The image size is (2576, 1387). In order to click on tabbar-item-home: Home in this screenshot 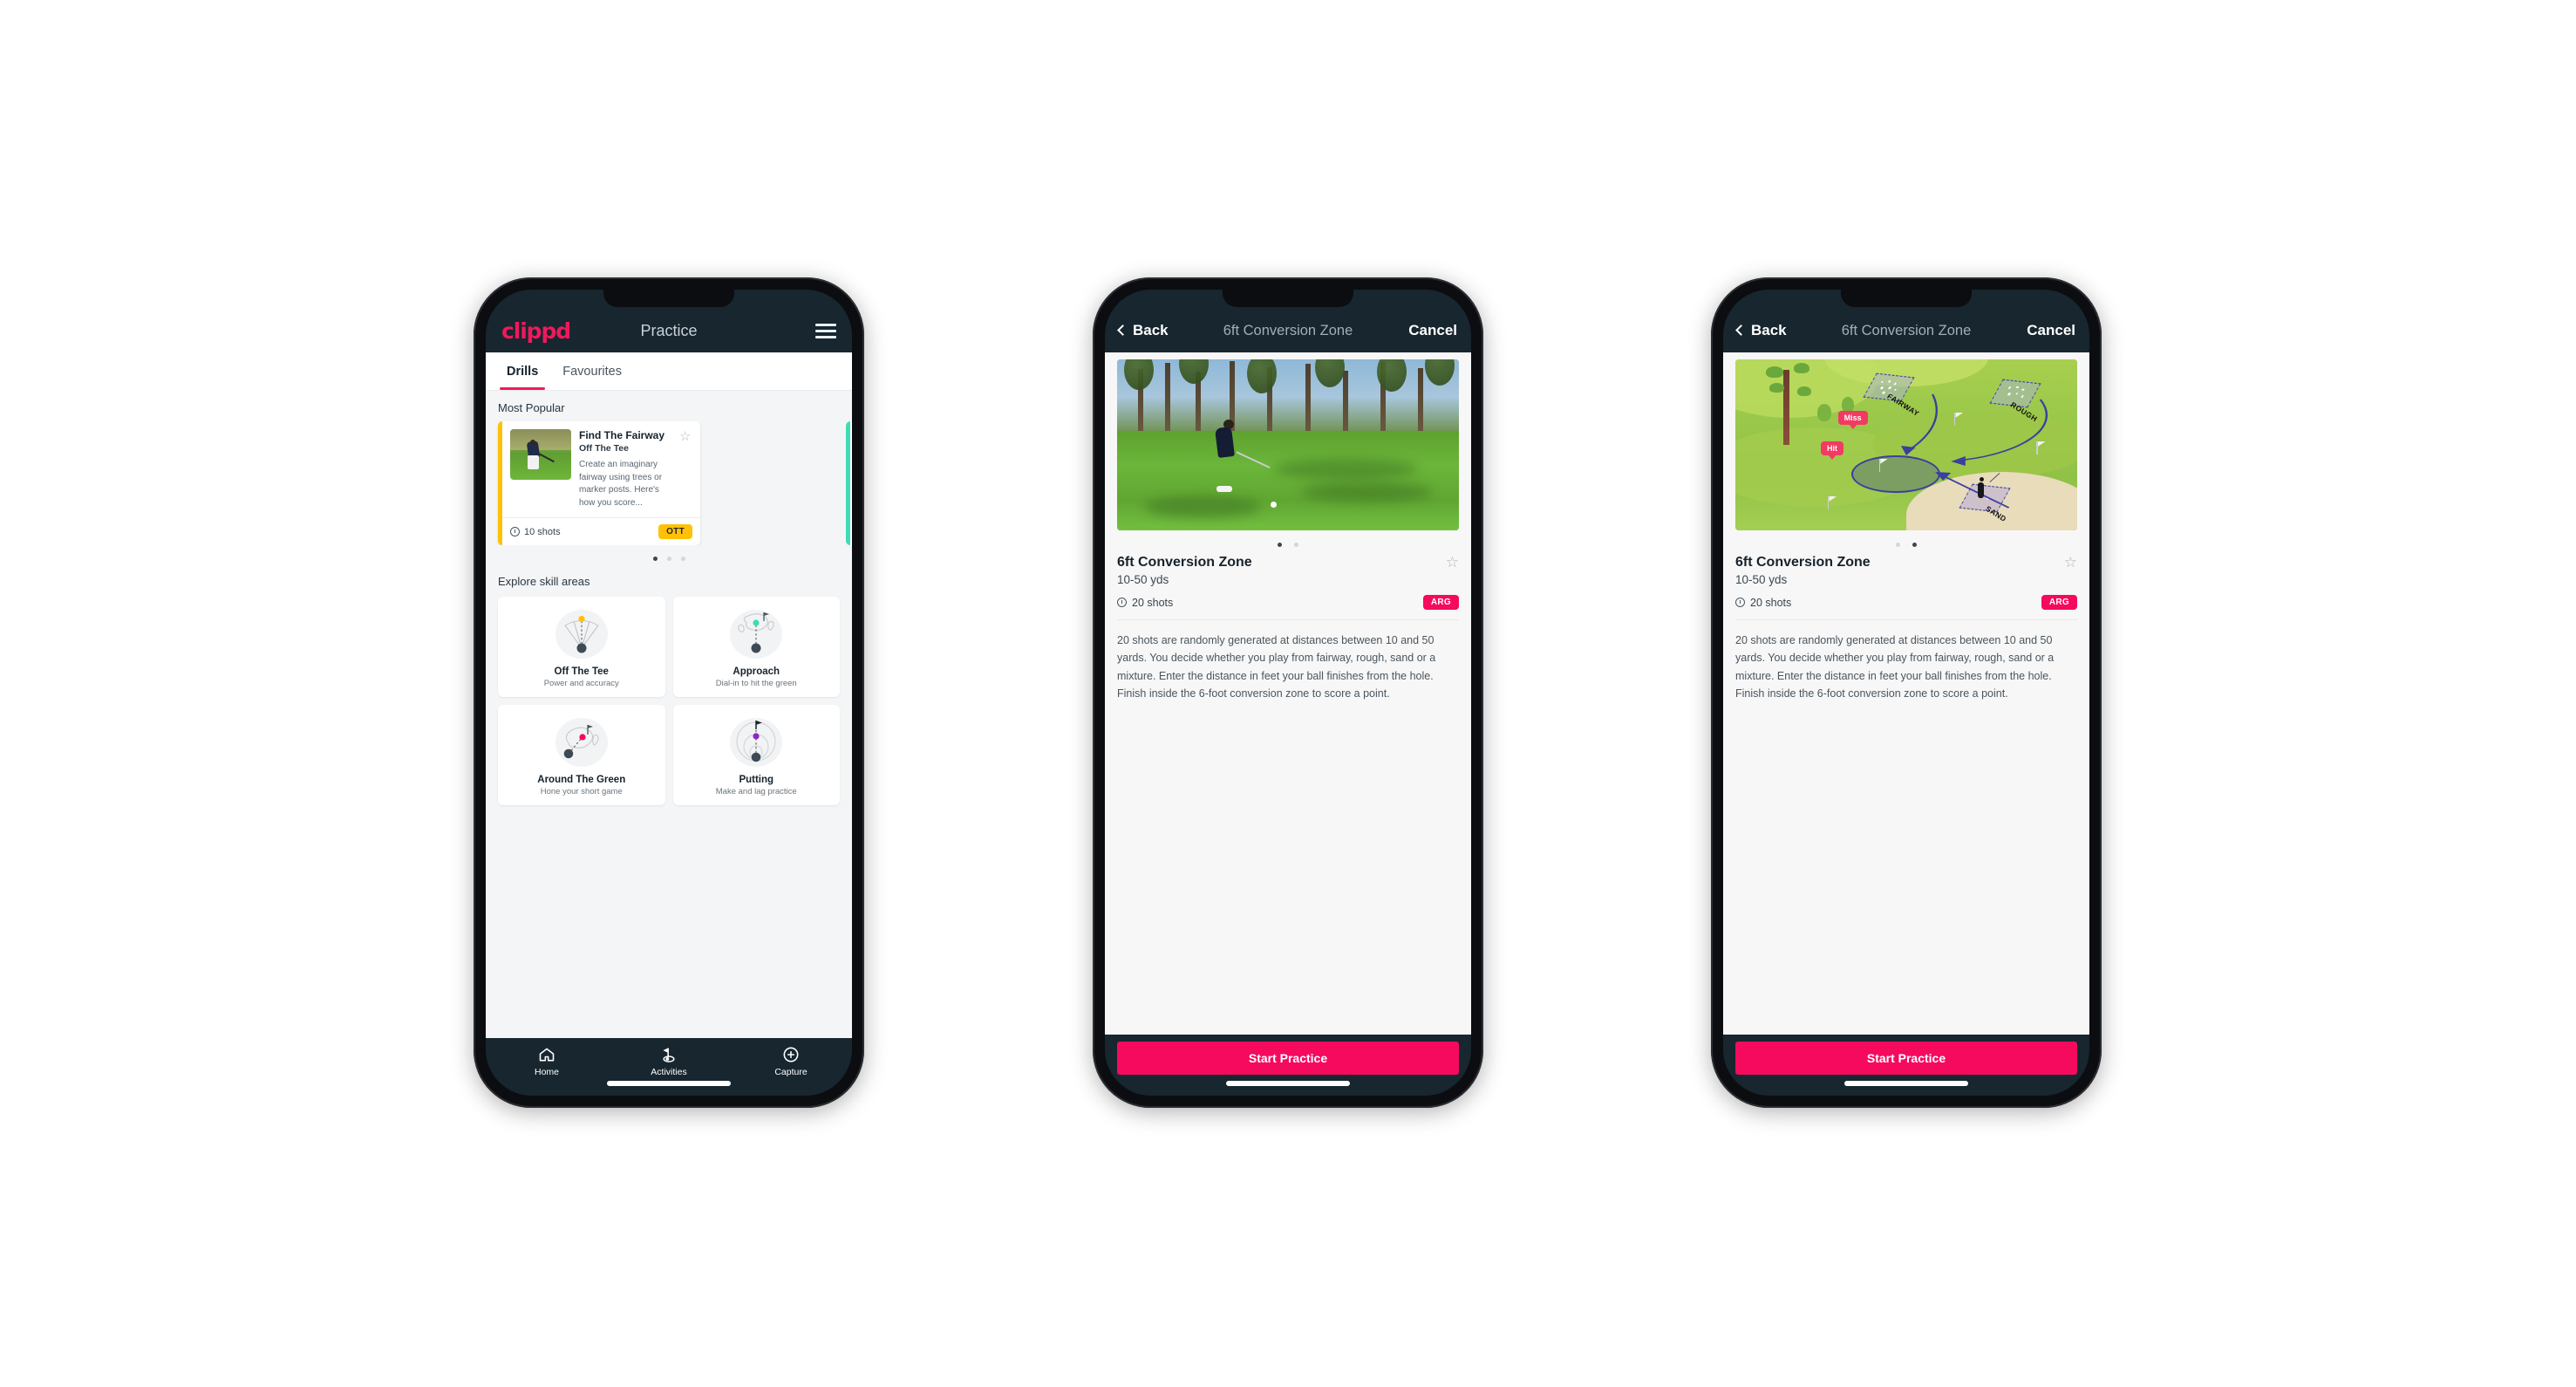, I will do `click(547, 1061)`.